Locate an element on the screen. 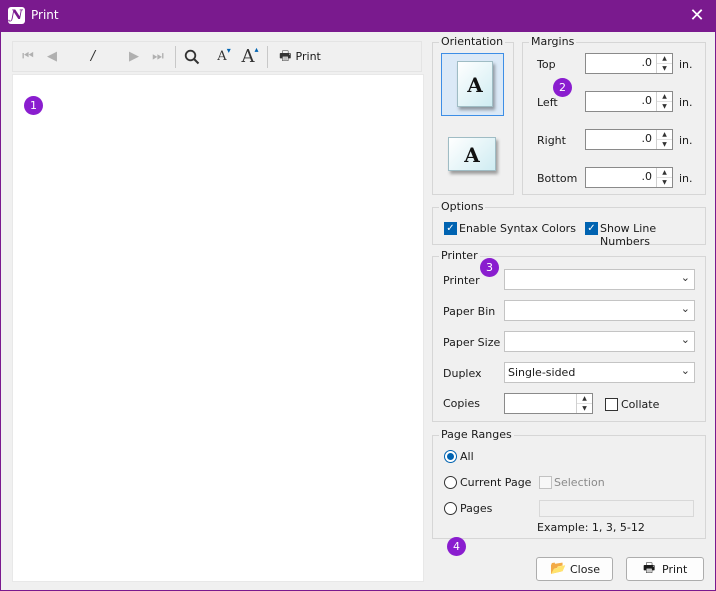 This screenshot has width=716, height=591. margins-group: Margins 2 Top .0 ▲ ▼ in. Left .0 ▲ ▼ in. is located at coordinates (614, 115).